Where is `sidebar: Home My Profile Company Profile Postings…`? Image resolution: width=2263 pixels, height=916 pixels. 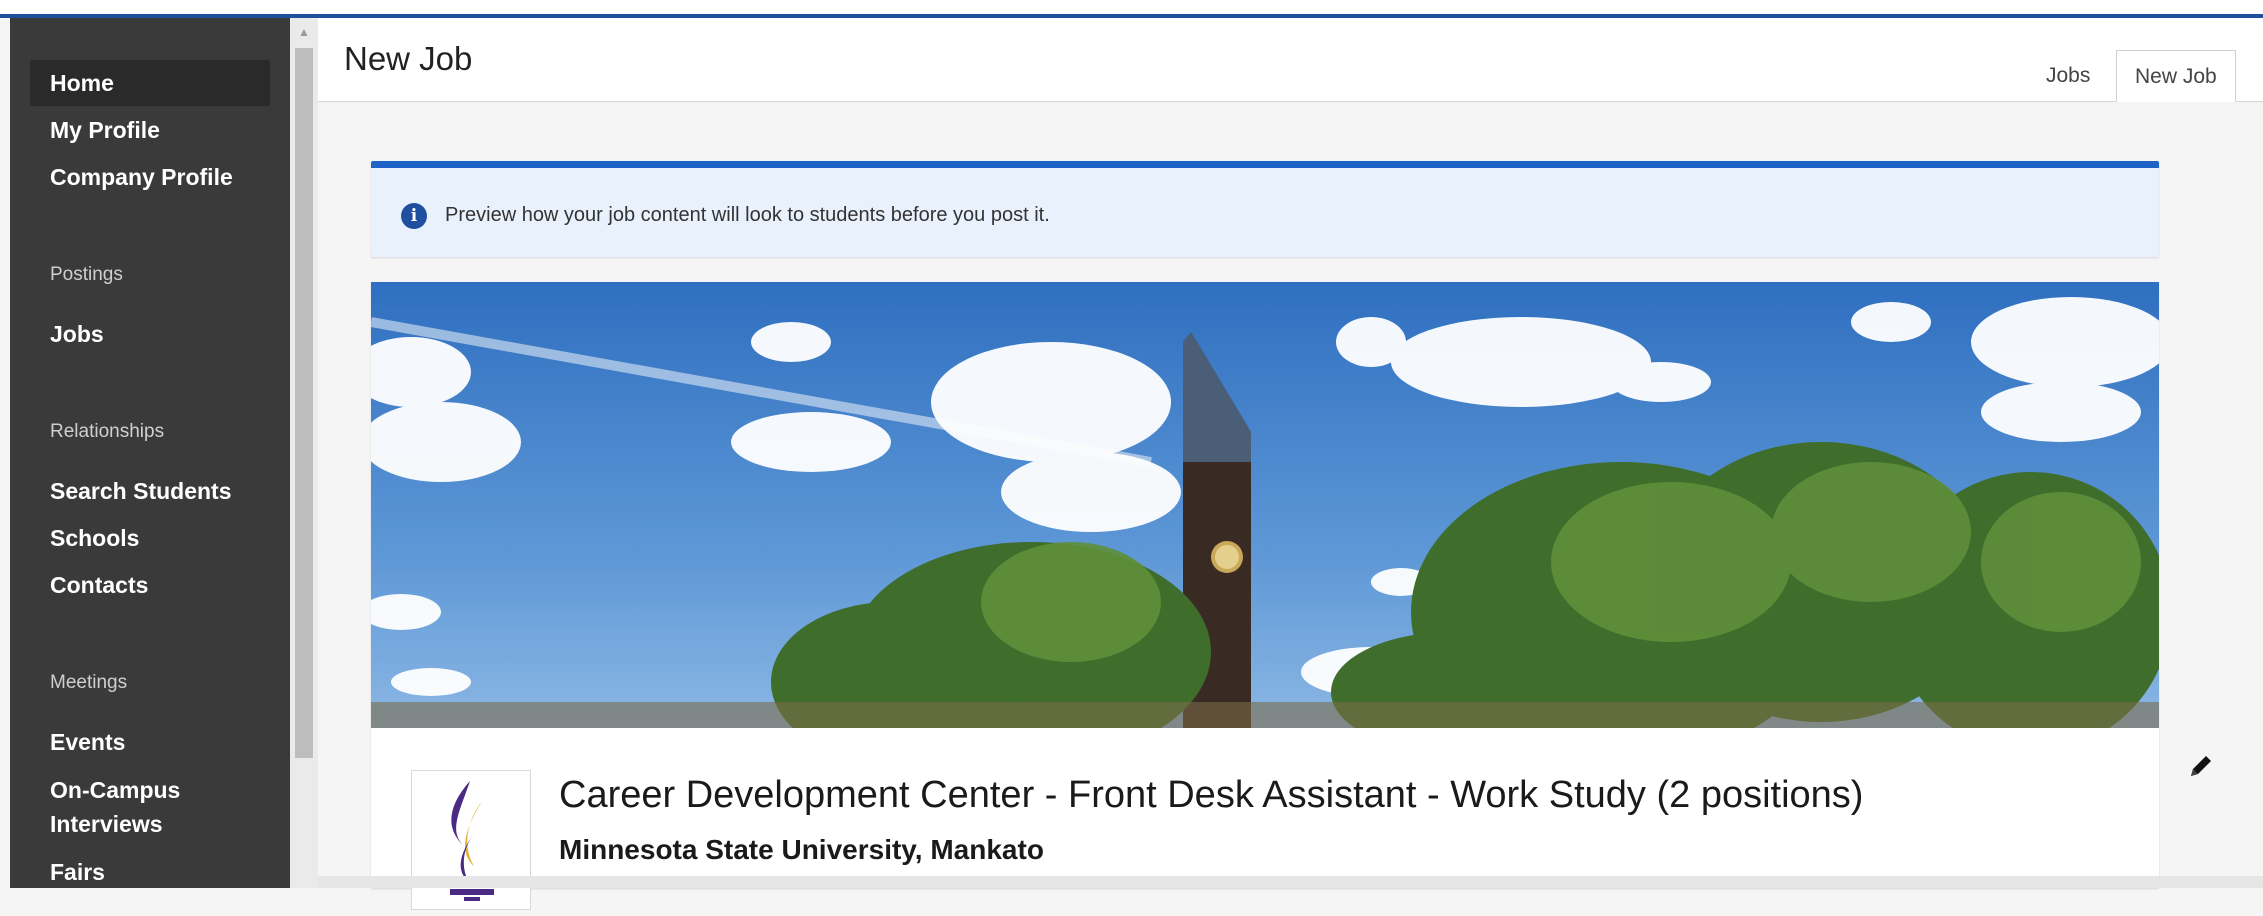
sidebar: Home My Profile Company Profile Postings… is located at coordinates (150, 453).